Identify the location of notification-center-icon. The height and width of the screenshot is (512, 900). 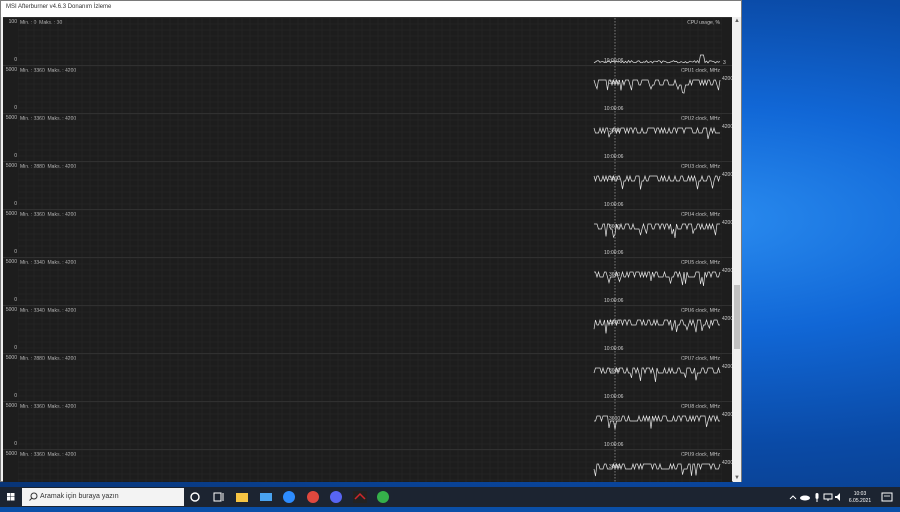
(887, 497).